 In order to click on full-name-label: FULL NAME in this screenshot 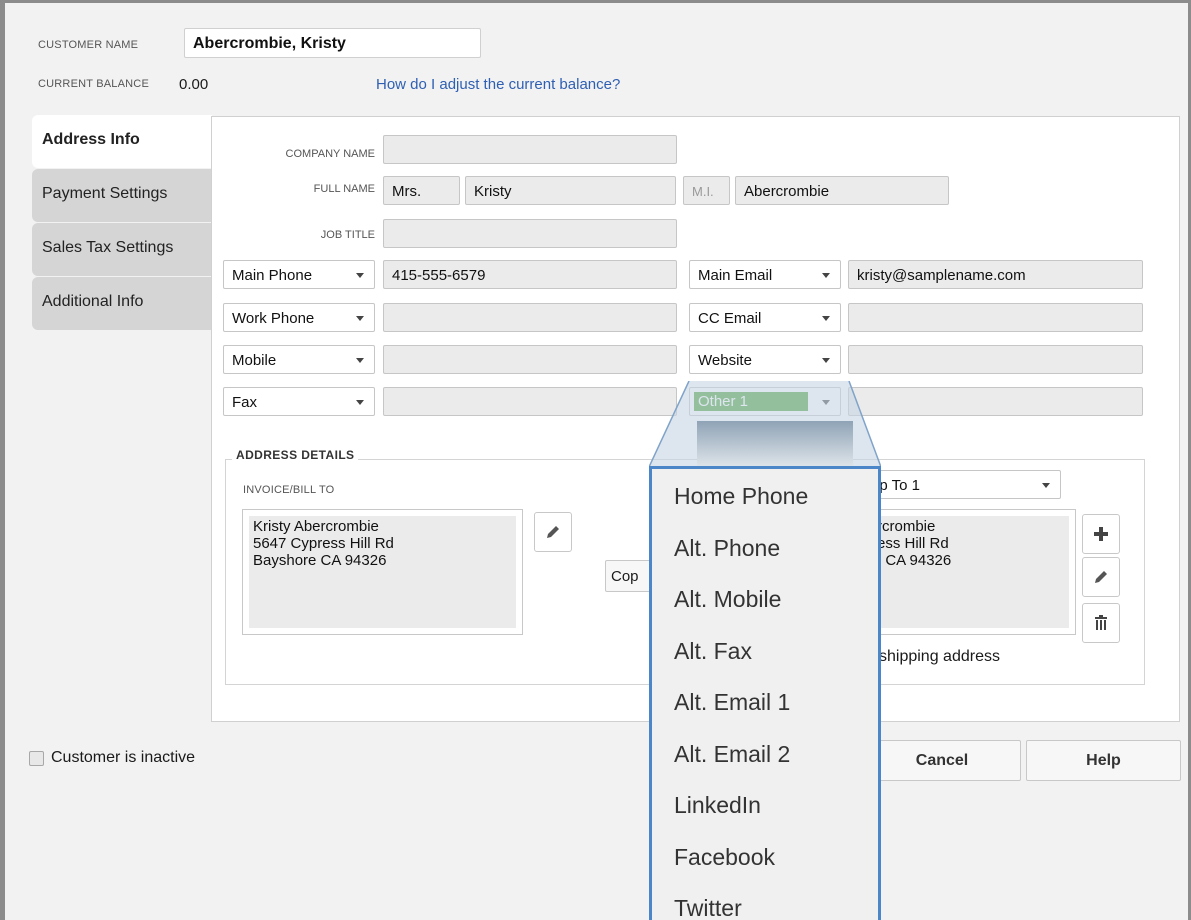, I will do `click(344, 189)`.